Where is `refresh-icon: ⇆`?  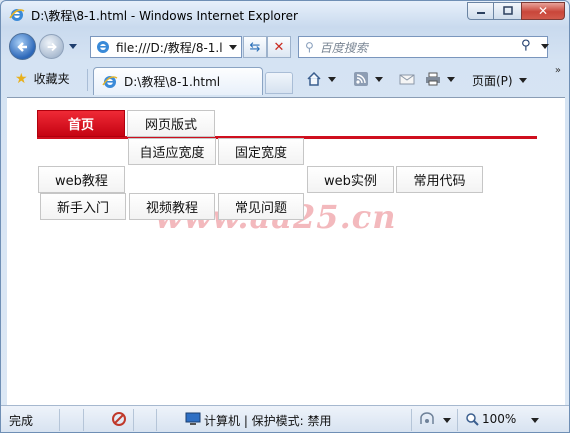
refresh-icon: ⇆ is located at coordinates (255, 47).